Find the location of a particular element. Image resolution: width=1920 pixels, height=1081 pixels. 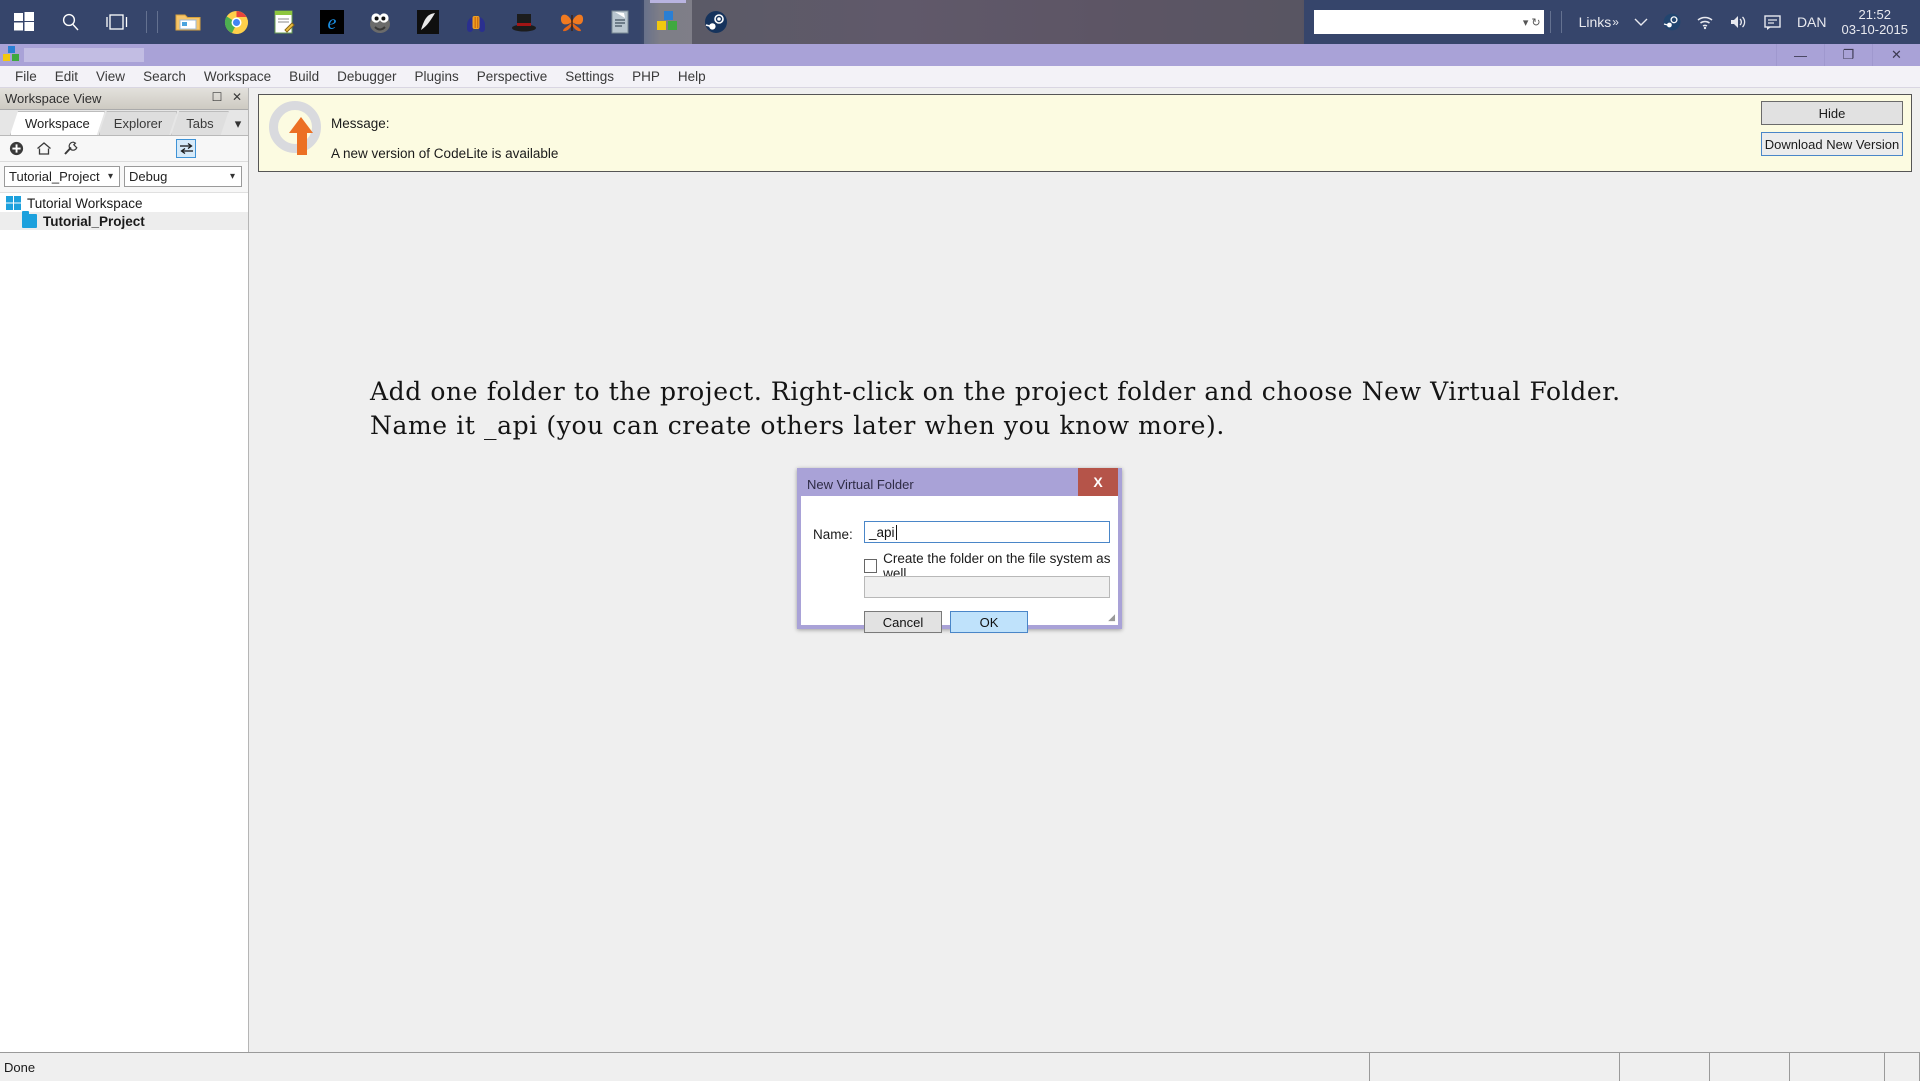

folder-name-value: _api is located at coordinates (882, 532).